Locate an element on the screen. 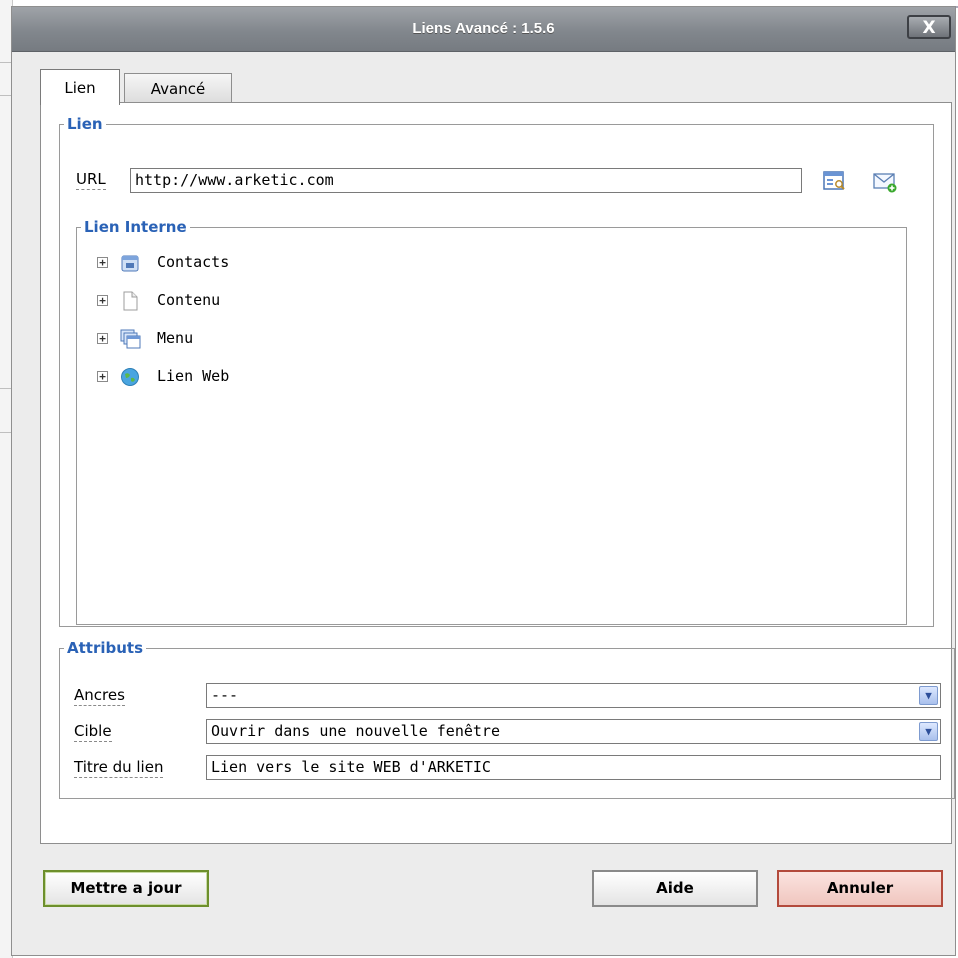  cancel-button: Annuler is located at coordinates (860, 888).